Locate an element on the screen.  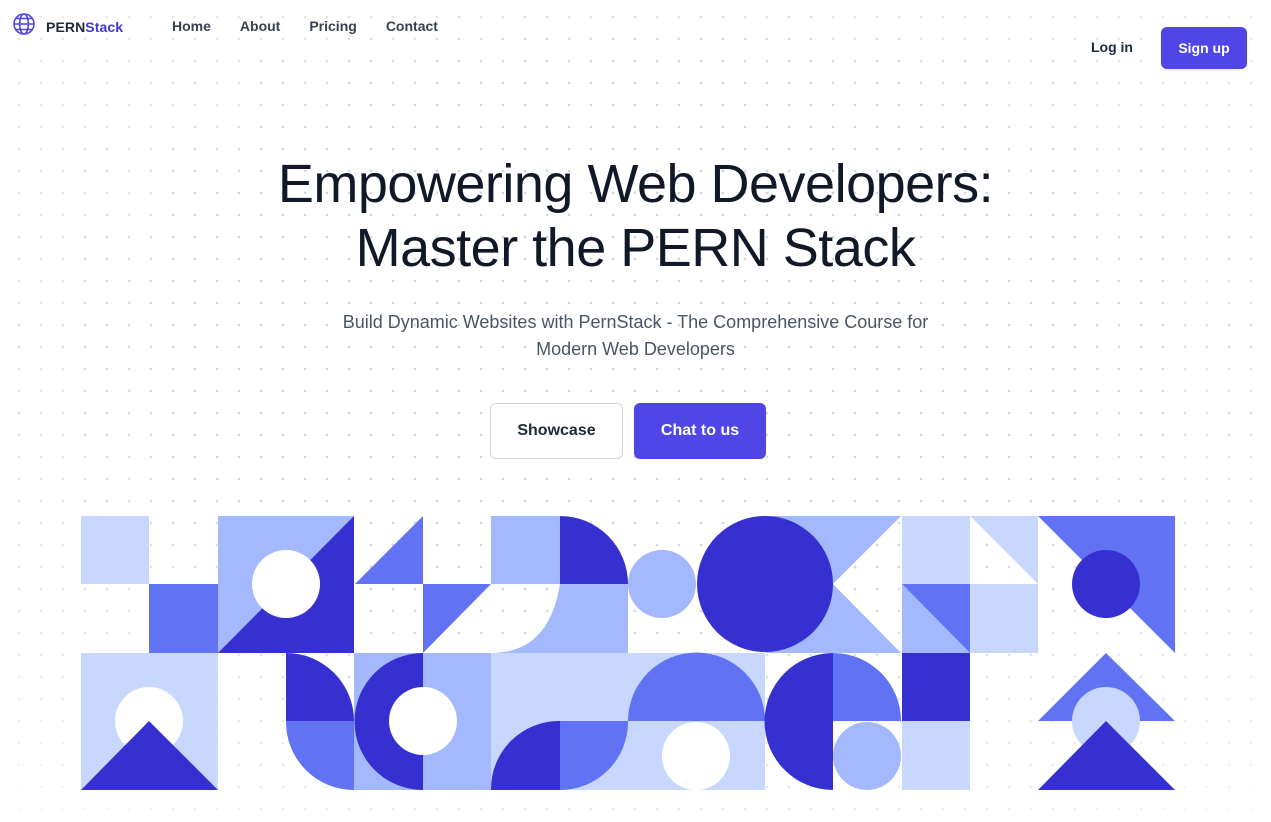
main-nav: Home About Pricing Contact is located at coordinates (305, 26).